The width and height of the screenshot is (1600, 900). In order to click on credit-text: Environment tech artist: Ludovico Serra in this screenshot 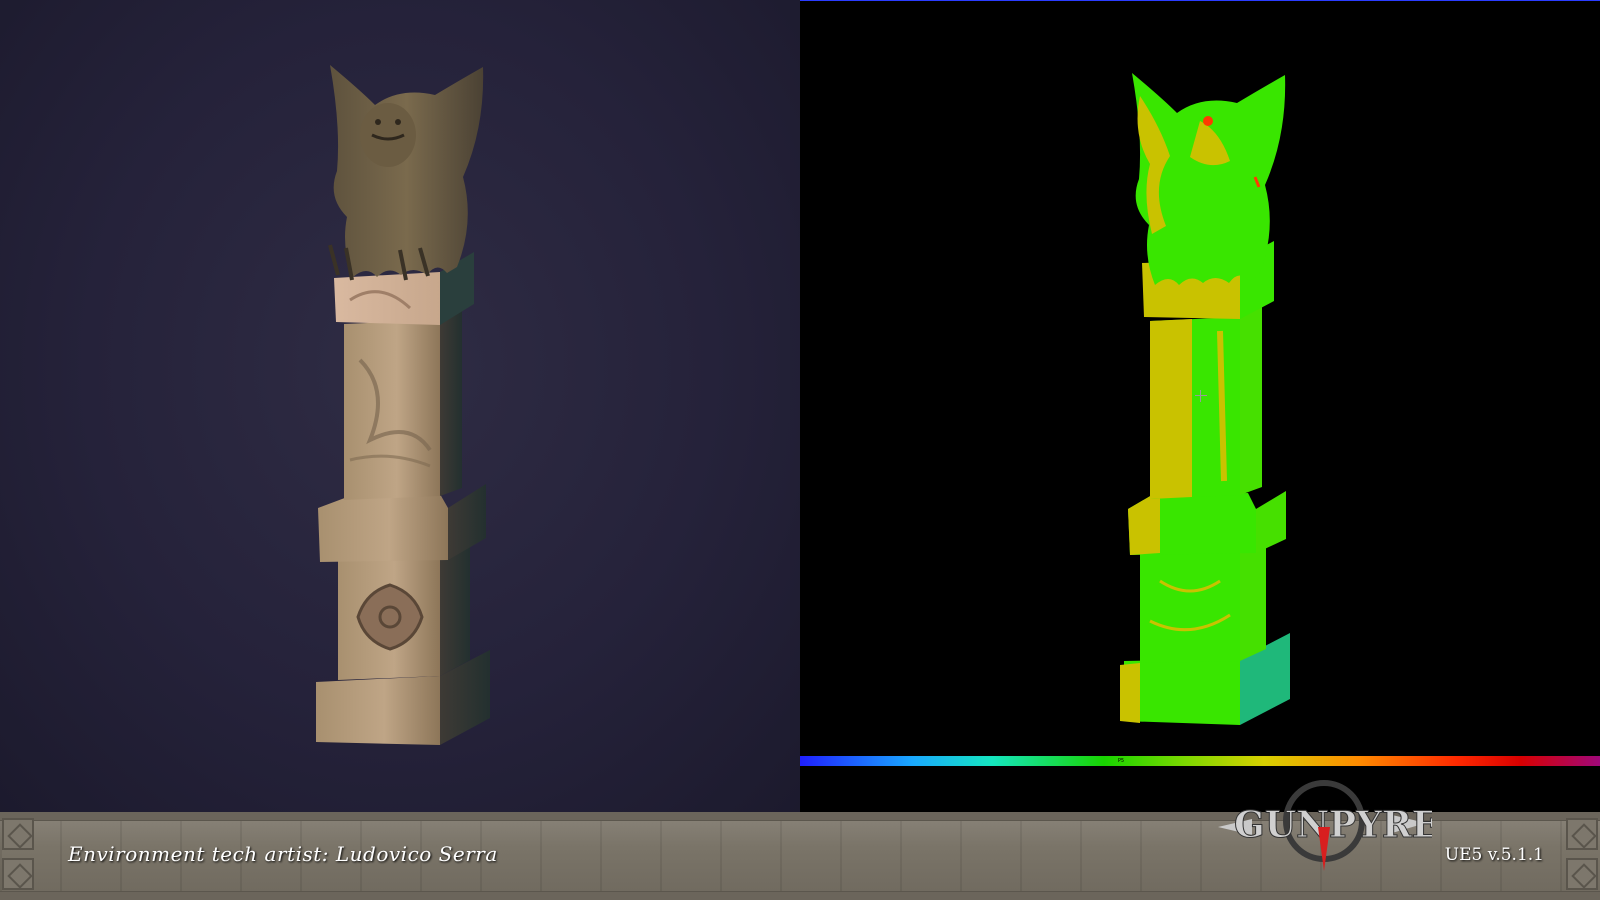, I will do `click(283, 854)`.